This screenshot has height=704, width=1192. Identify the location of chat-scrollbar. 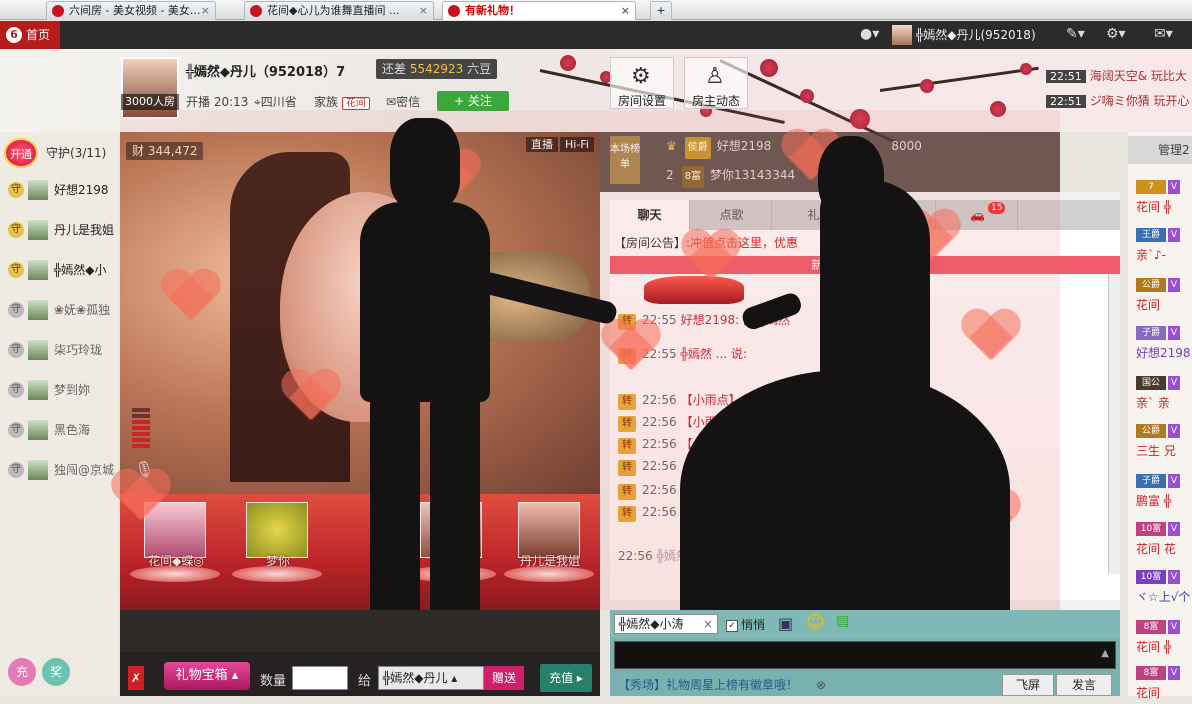
(1114, 424).